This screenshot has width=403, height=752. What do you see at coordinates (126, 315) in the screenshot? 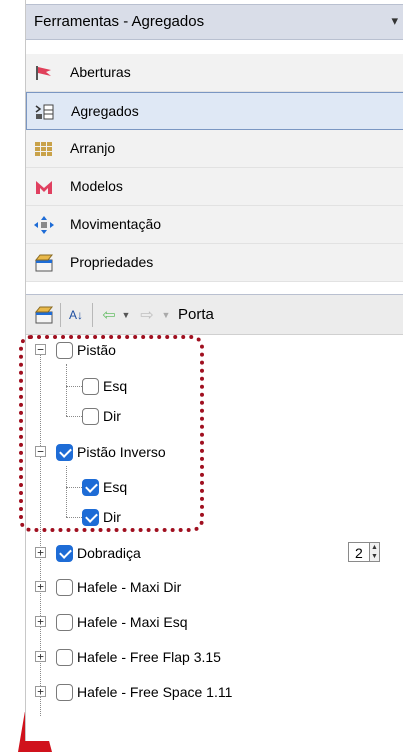
I see `back-dropdown-icon: ▼` at bounding box center [126, 315].